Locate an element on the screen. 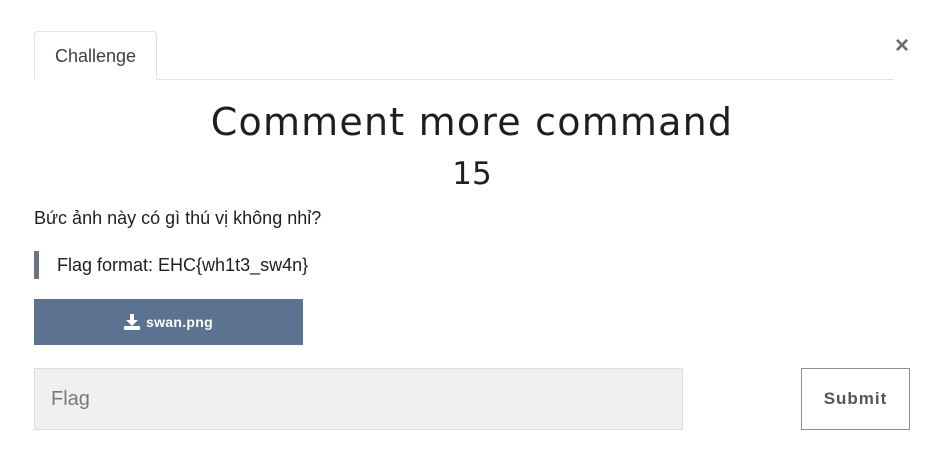 Image resolution: width=940 pixels, height=474 pixels. flag-format-quote: Flag format: EHC{wh1t3_sw4n} is located at coordinates (171, 265).